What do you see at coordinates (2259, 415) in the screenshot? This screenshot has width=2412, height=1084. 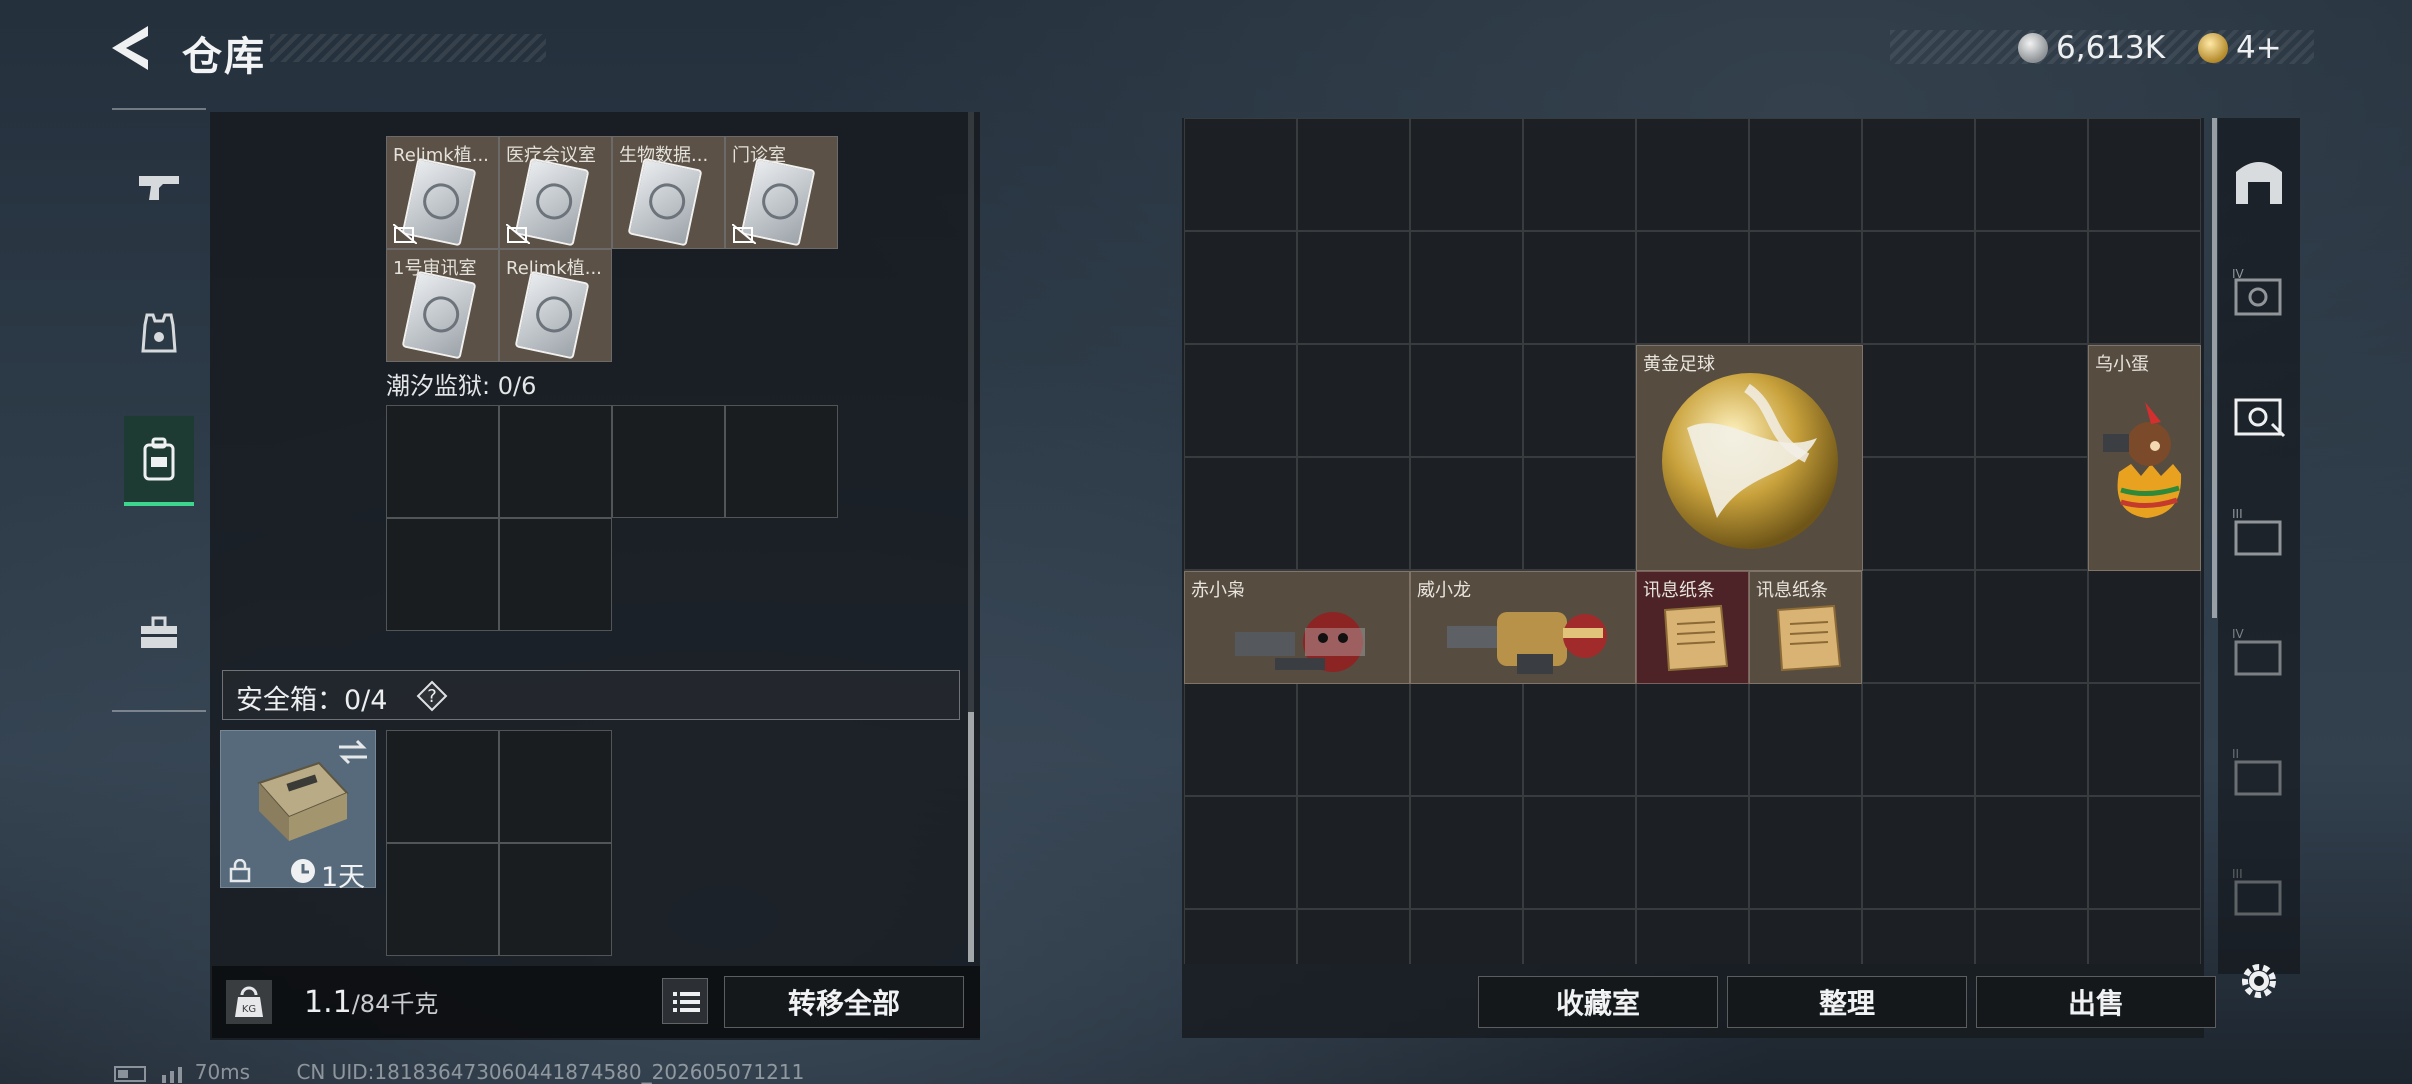 I see `tab-storage-active` at bounding box center [2259, 415].